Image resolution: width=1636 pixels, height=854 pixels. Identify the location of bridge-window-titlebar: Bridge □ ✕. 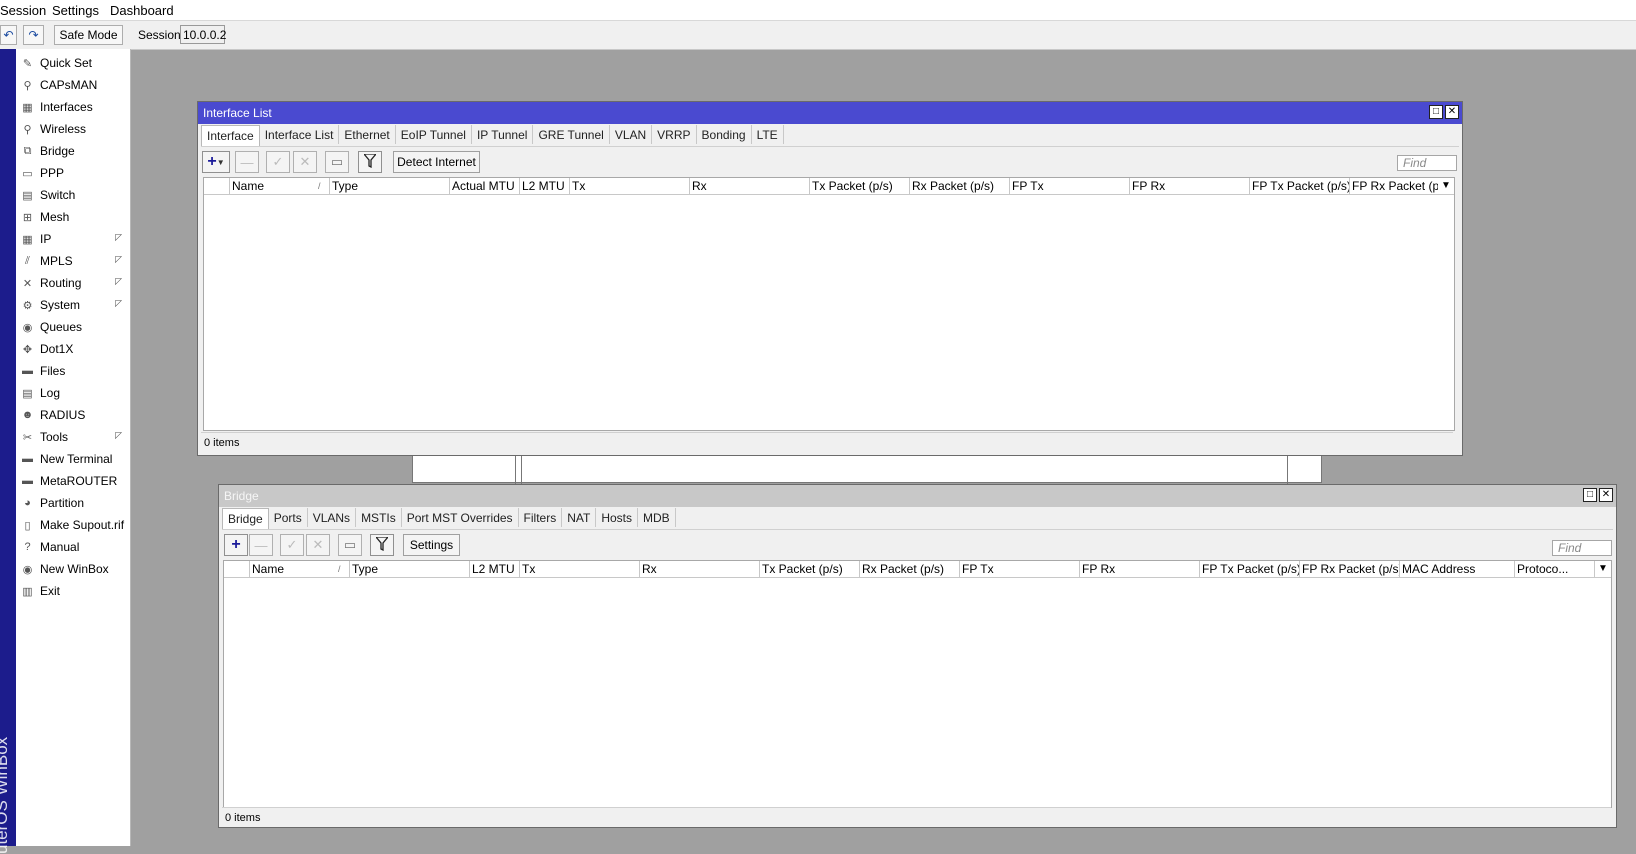
(917, 496).